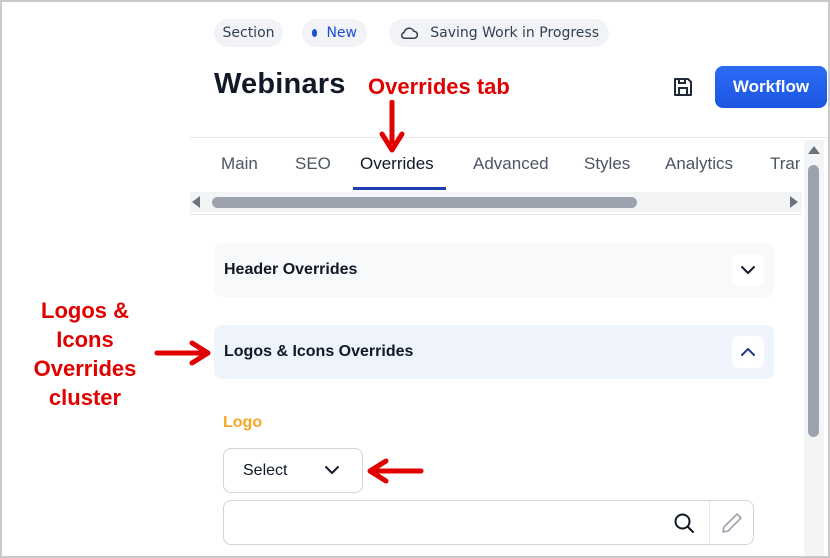 The width and height of the screenshot is (830, 558). What do you see at coordinates (397, 164) in the screenshot?
I see `tab-overrides: Overrides` at bounding box center [397, 164].